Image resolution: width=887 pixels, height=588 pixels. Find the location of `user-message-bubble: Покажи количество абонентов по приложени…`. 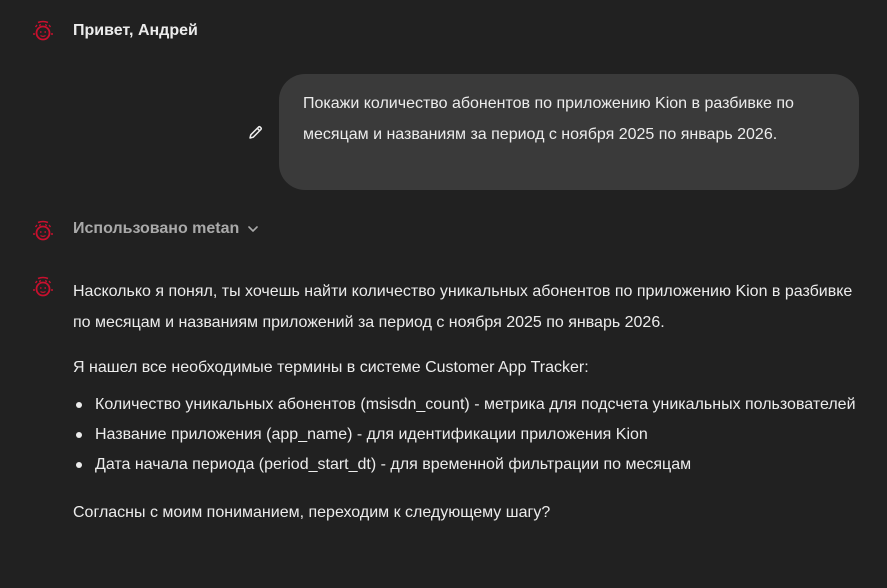

user-message-bubble: Покажи количество абонентов по приложени… is located at coordinates (569, 132).